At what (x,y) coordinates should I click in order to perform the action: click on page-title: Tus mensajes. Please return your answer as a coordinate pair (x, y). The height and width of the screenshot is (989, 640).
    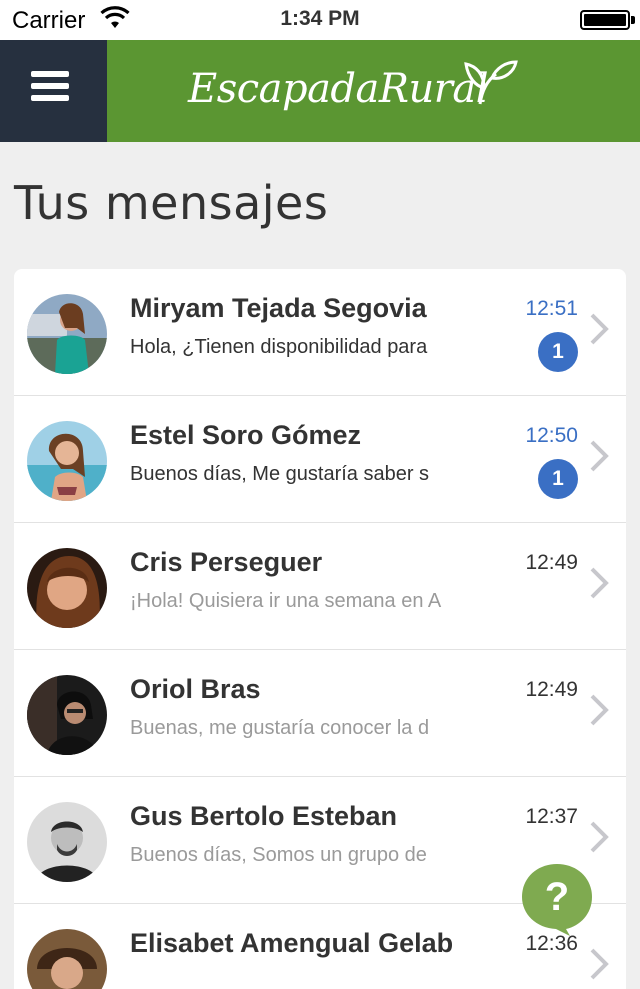
    Looking at the image, I should click on (171, 203).